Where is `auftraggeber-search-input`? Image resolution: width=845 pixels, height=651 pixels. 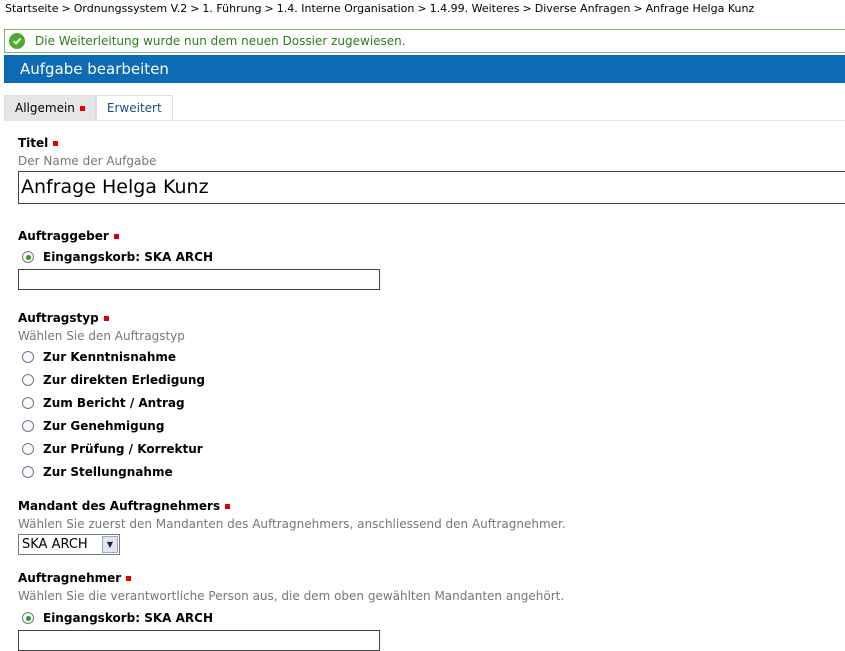 auftraggeber-search-input is located at coordinates (199, 279).